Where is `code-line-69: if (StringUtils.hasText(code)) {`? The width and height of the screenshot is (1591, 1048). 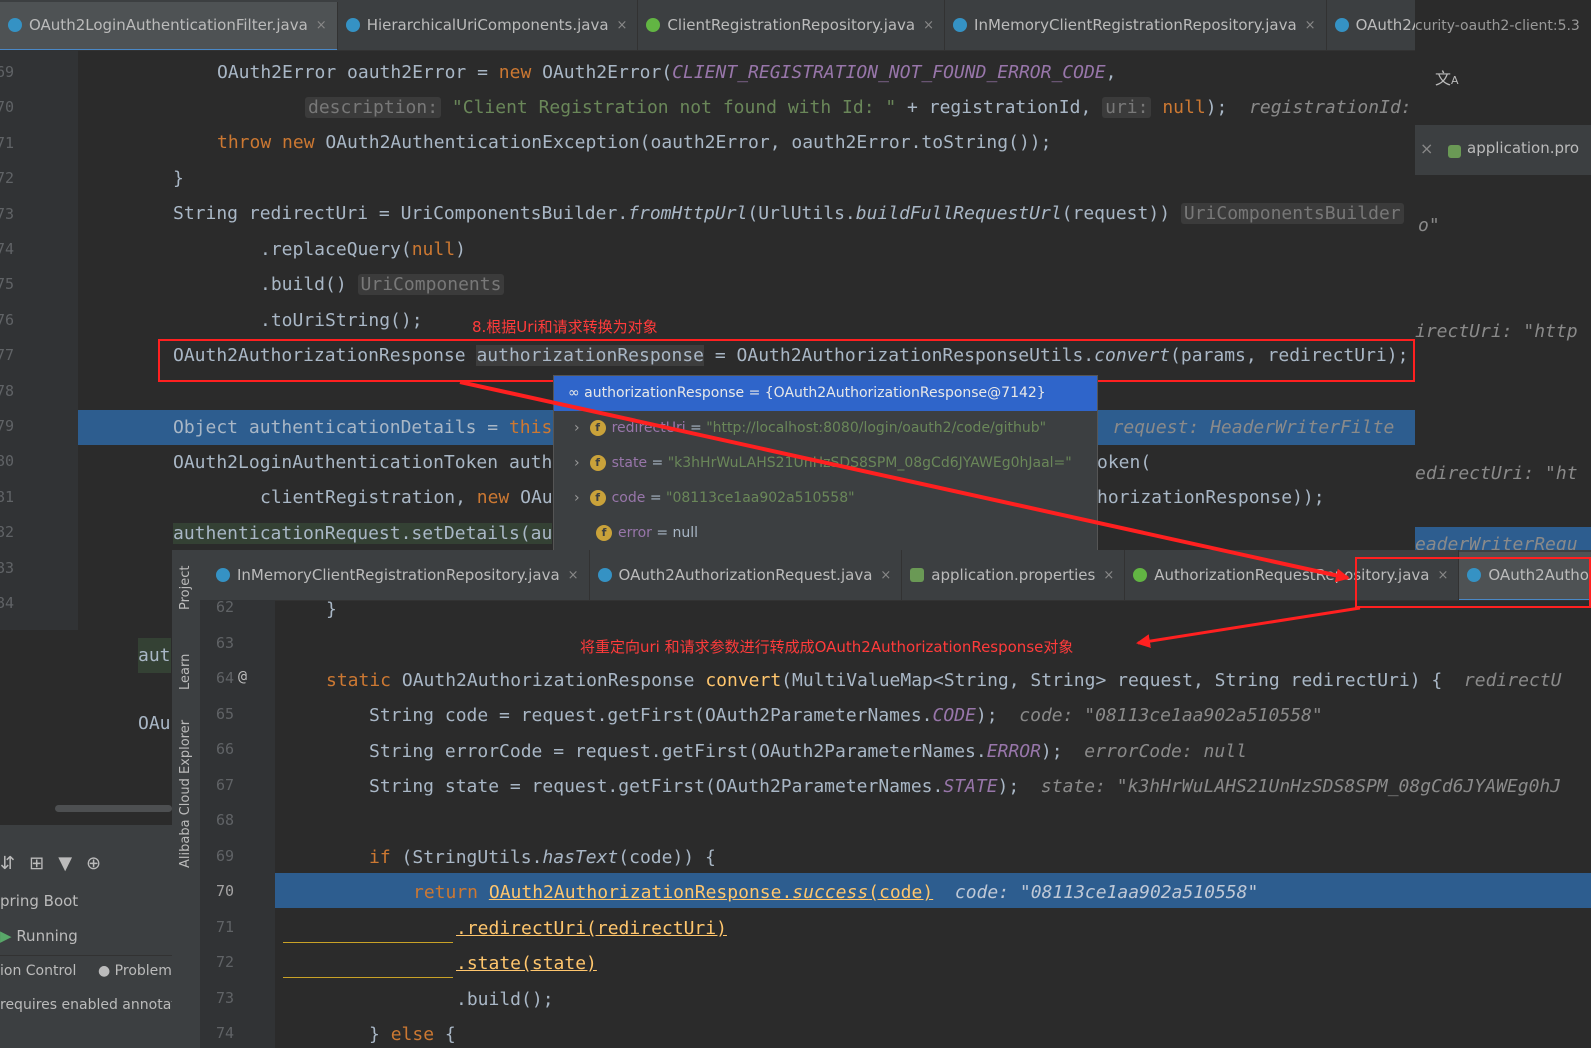 code-line-69: if (StringUtils.hasText(code)) { is located at coordinates (542, 857).